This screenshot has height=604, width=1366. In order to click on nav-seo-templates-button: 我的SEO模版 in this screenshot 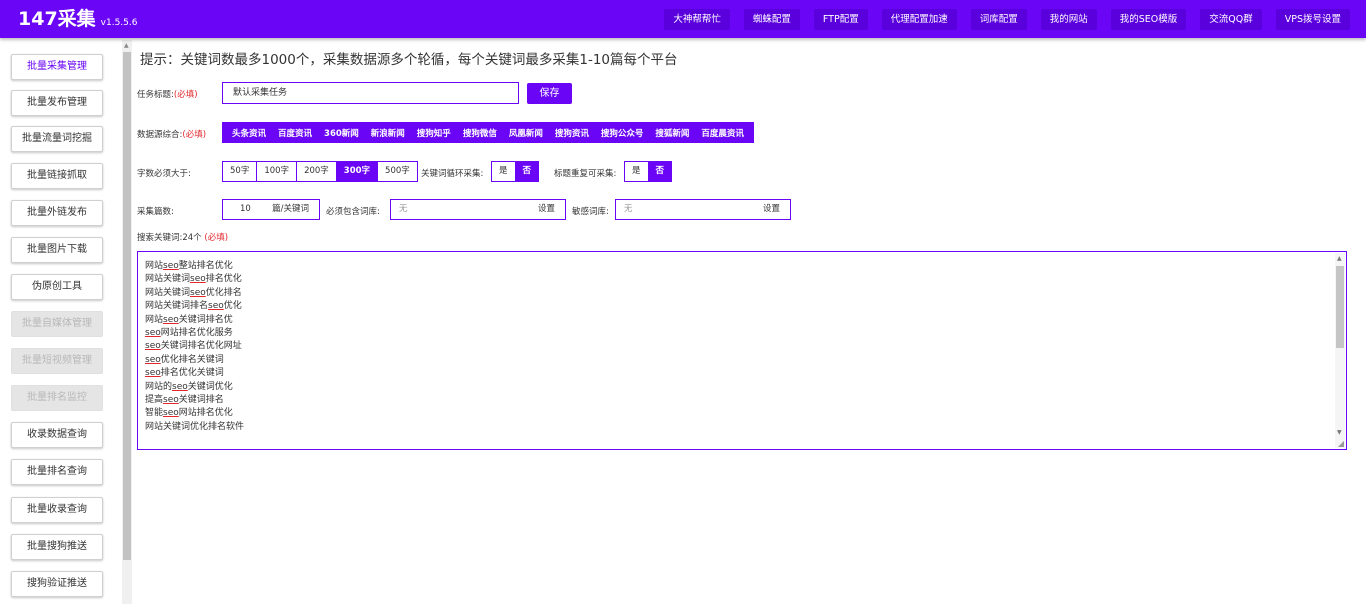, I will do `click(1148, 19)`.